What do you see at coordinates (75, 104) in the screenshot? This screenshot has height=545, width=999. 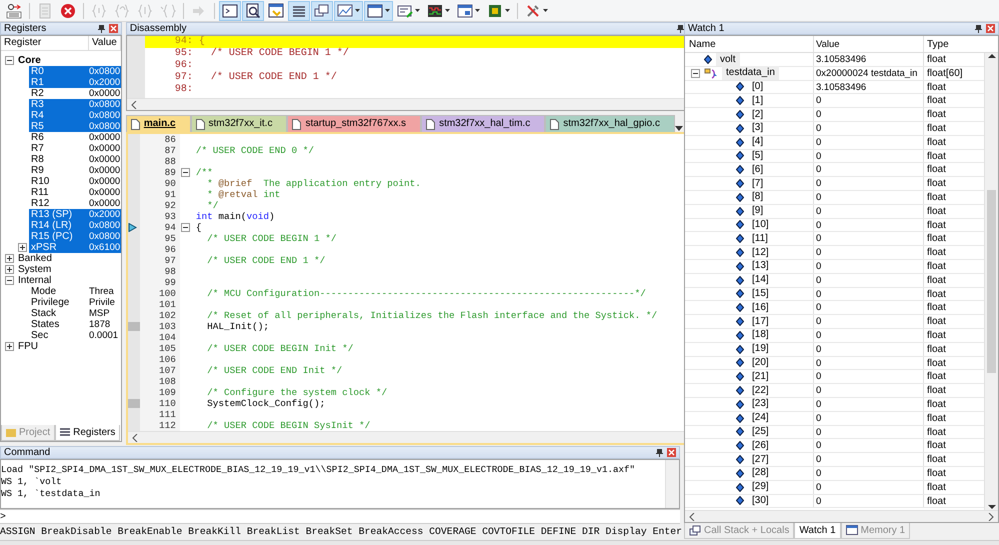 I see `register-row: R3 0x0800` at bounding box center [75, 104].